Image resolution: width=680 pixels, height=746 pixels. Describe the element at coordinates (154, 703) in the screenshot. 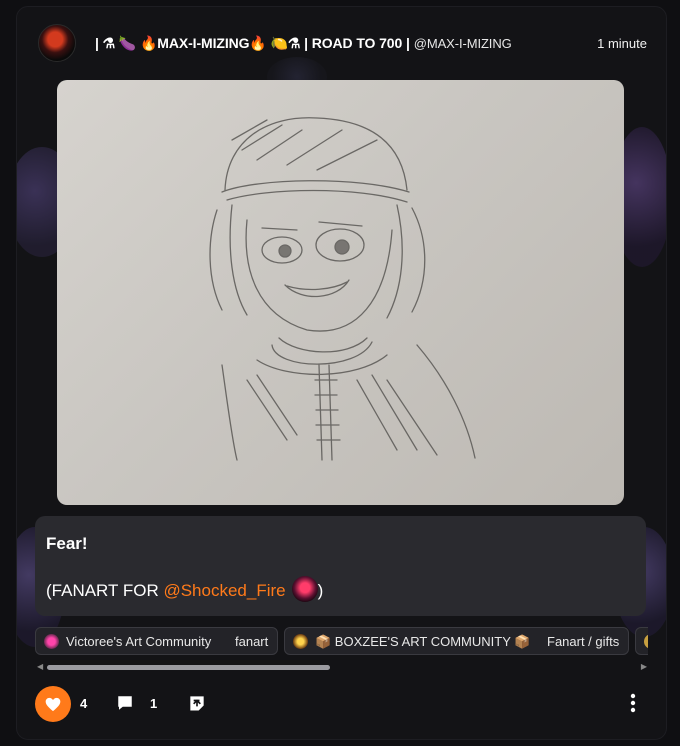

I see `comment-count: 1` at that location.